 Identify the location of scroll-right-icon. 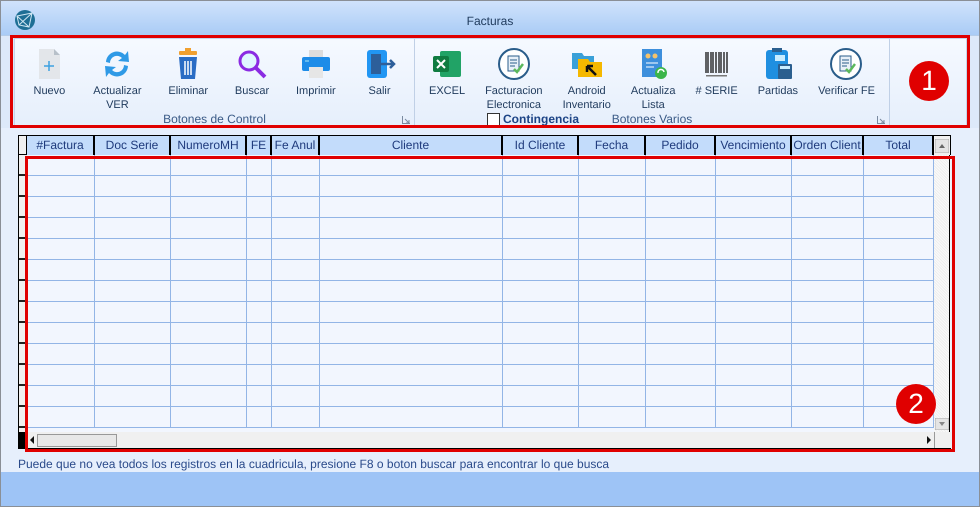
(929, 440).